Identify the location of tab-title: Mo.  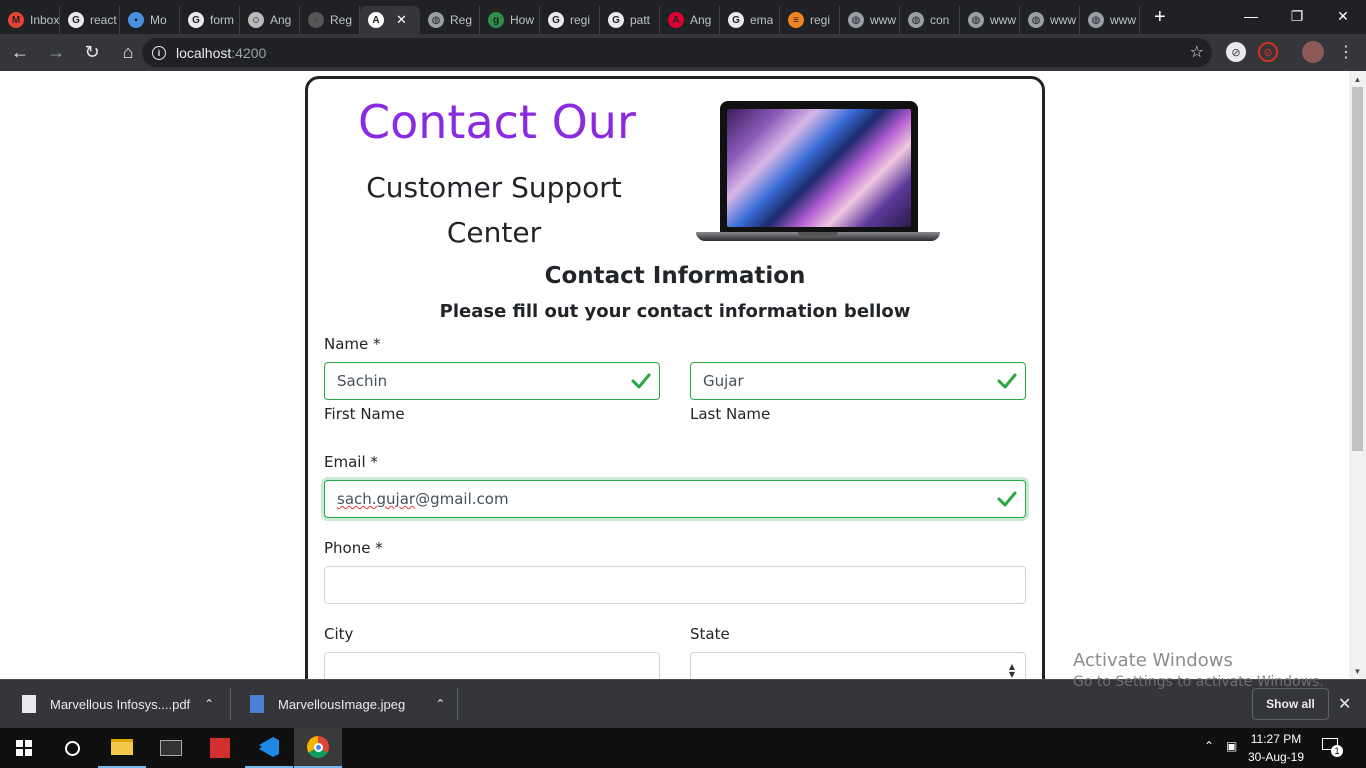
(158, 20).